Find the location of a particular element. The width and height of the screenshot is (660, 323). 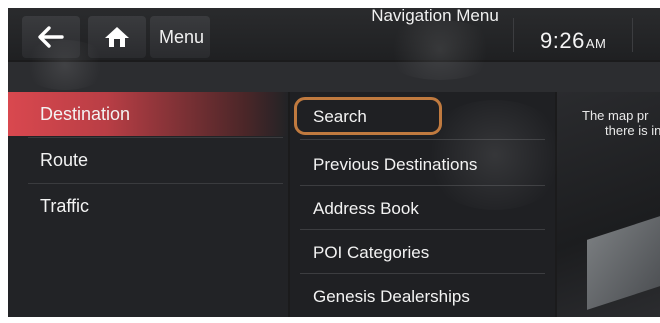

map-graphic is located at coordinates (623, 257).